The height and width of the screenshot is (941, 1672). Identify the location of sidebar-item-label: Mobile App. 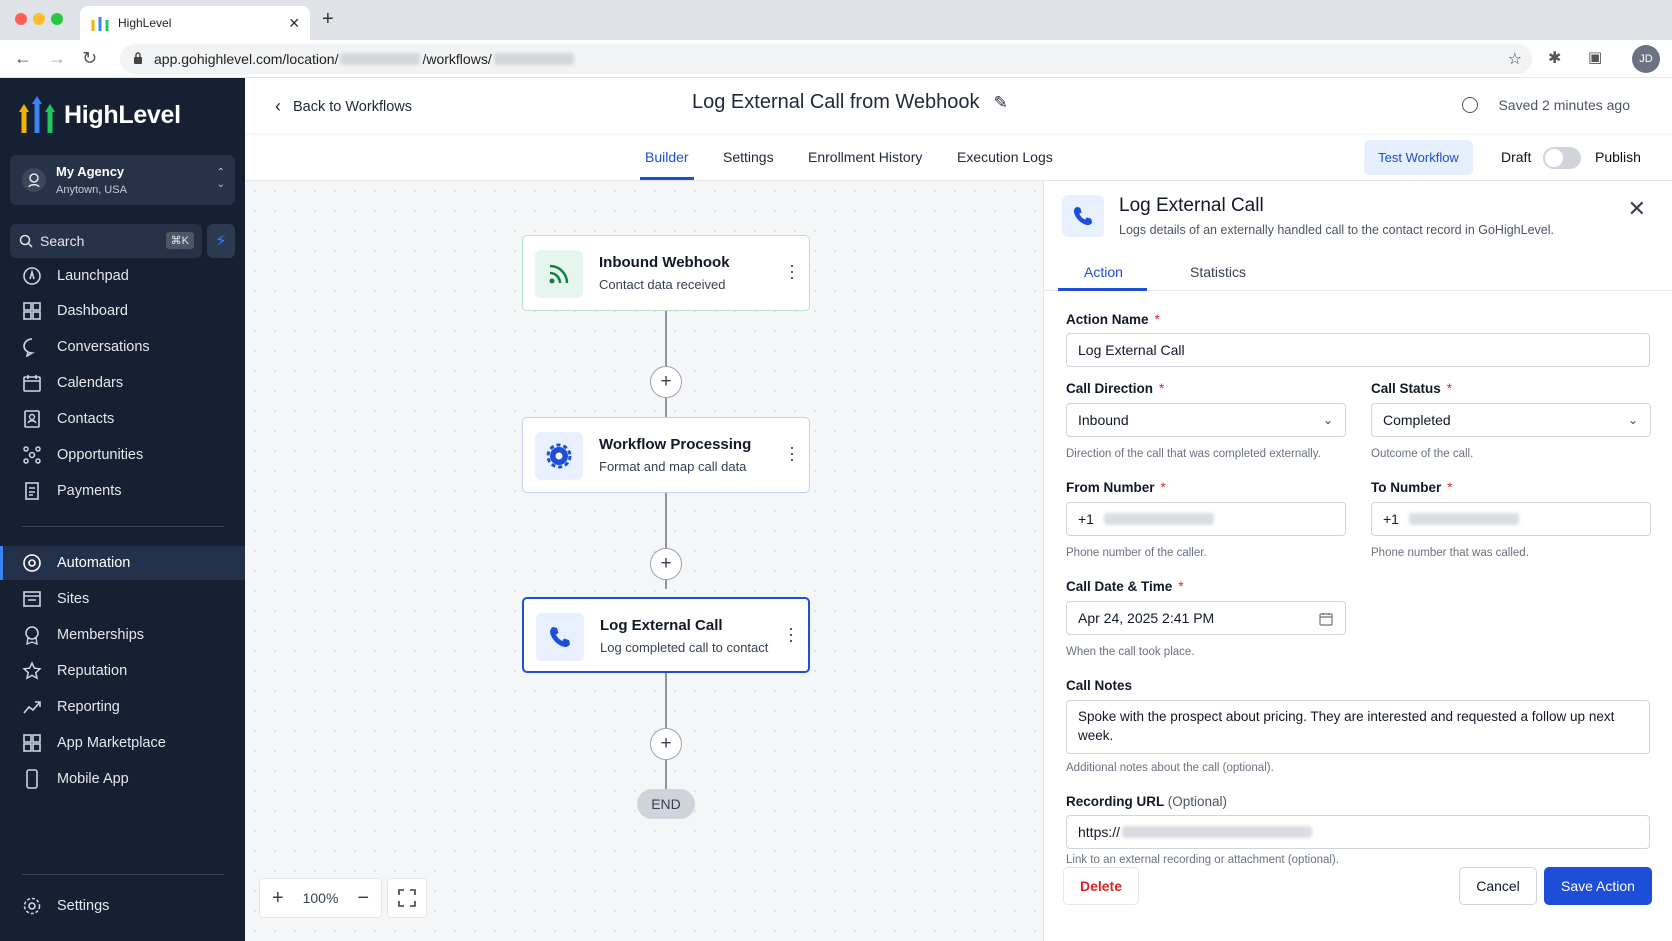
(93, 779).